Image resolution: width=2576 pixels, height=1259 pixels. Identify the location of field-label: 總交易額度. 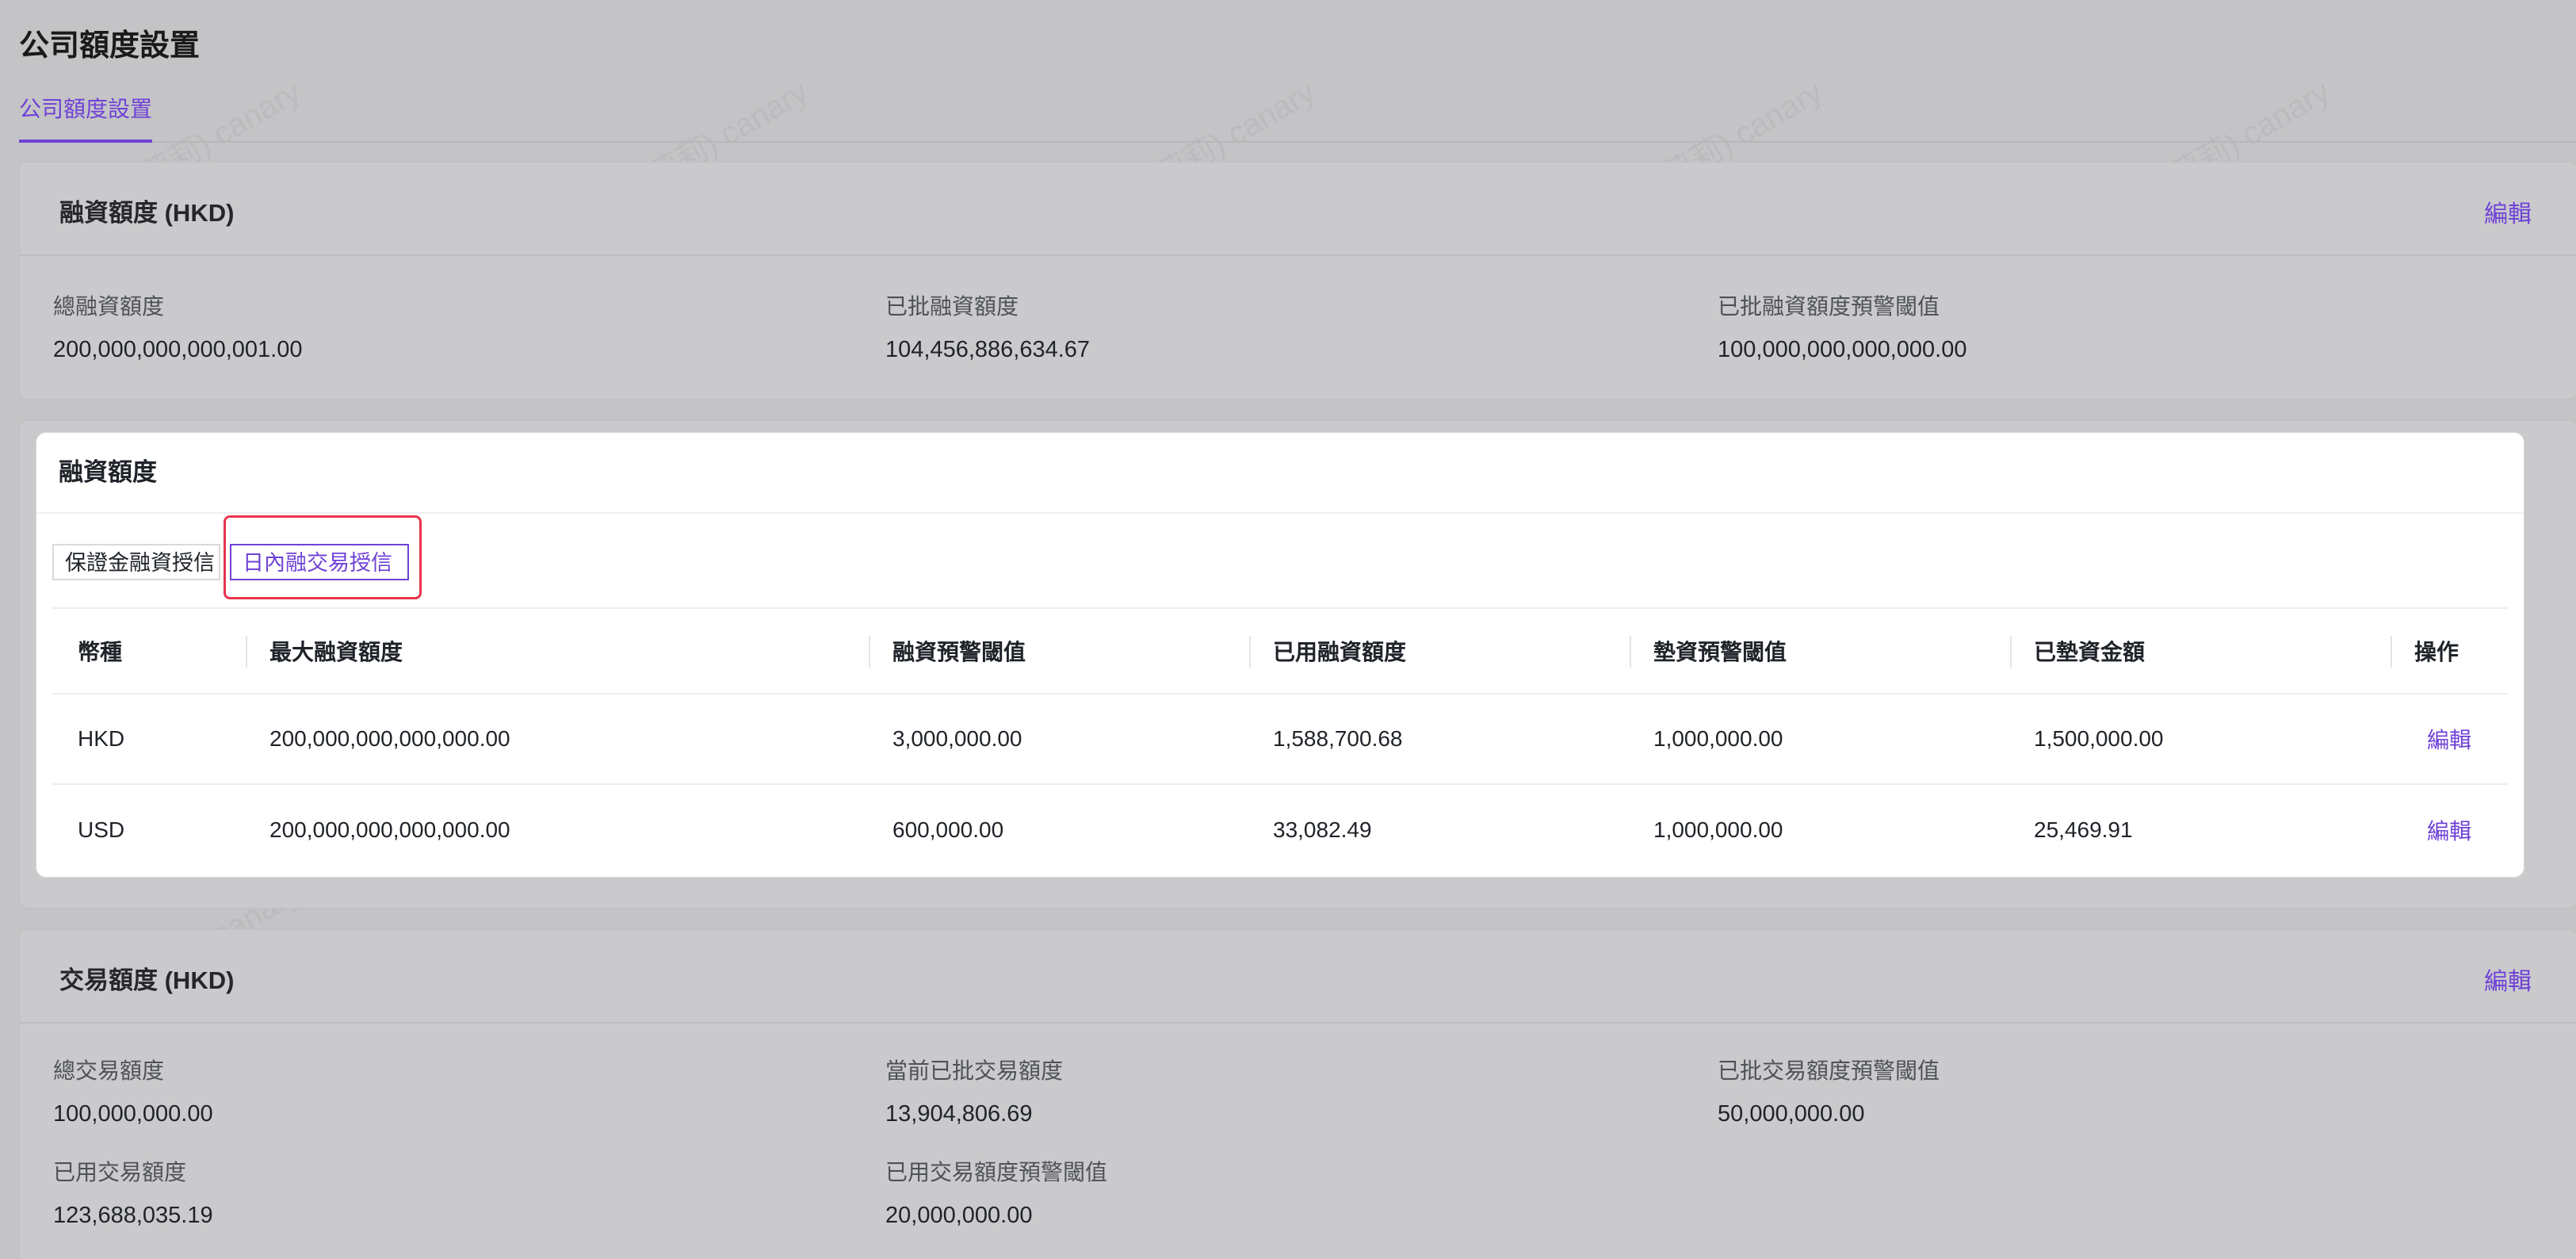
(109, 1070).